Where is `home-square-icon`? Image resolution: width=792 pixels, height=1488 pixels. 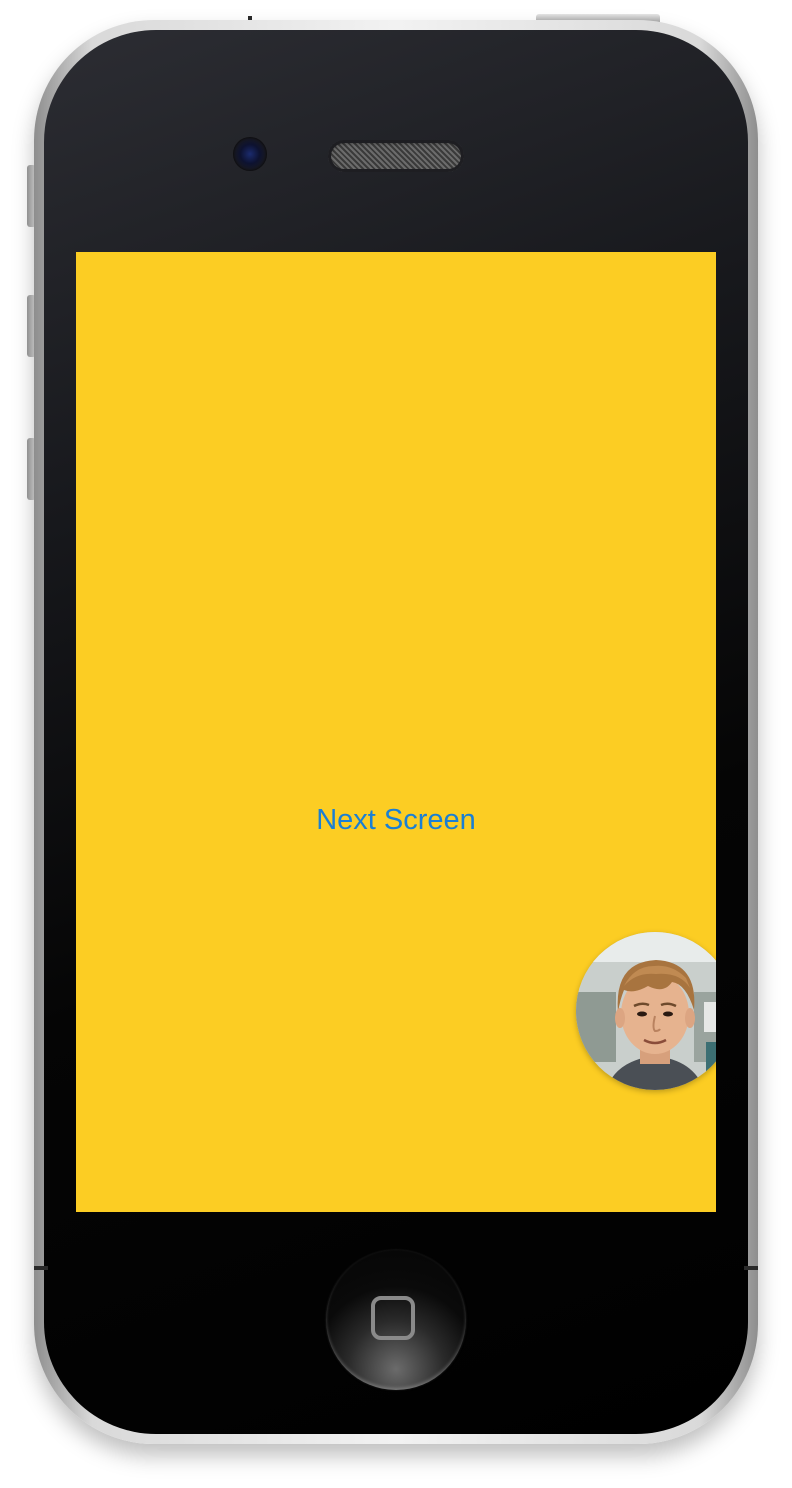 home-square-icon is located at coordinates (393, 1318).